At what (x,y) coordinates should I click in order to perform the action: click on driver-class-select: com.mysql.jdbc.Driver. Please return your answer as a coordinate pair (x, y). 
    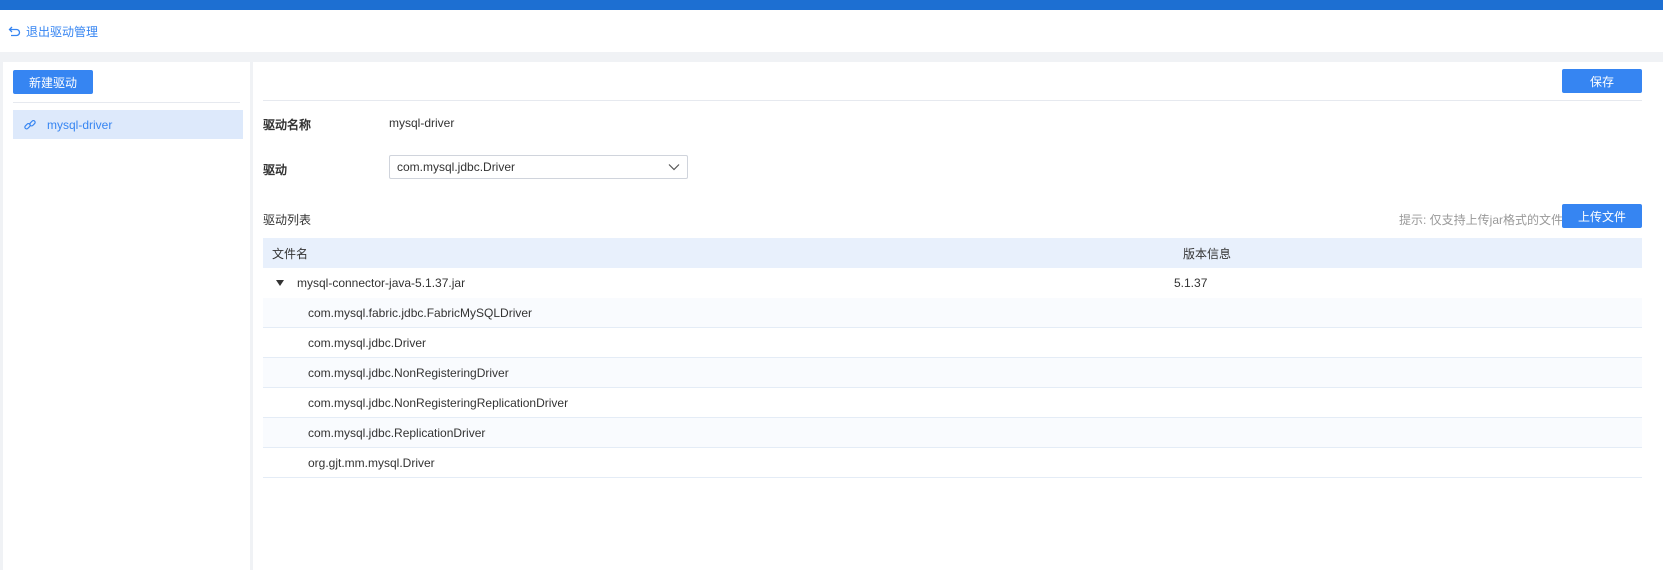
    Looking at the image, I should click on (538, 167).